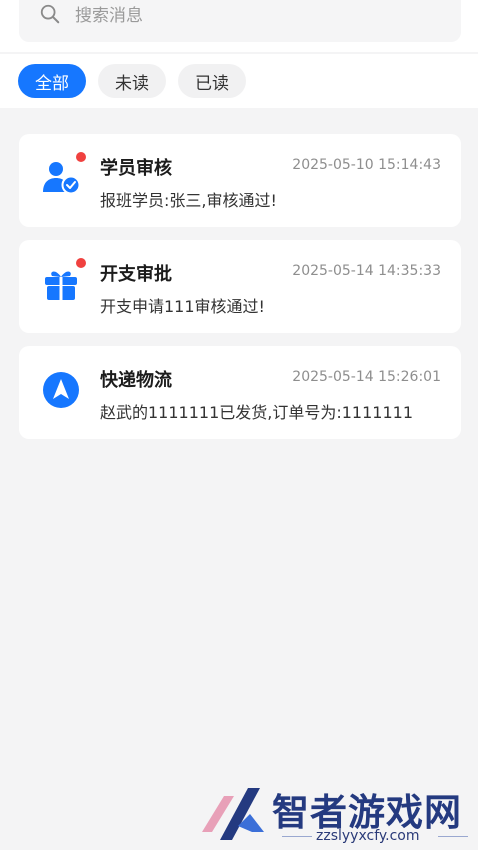 The image size is (478, 850). Describe the element at coordinates (61, 390) in the screenshot. I see `navigation-arrow-icon` at that location.